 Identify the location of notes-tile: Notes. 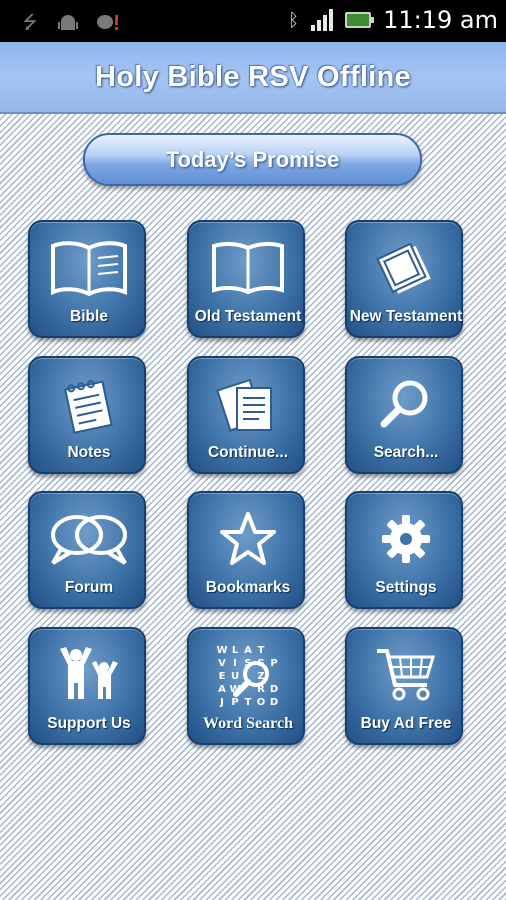
(87, 415).